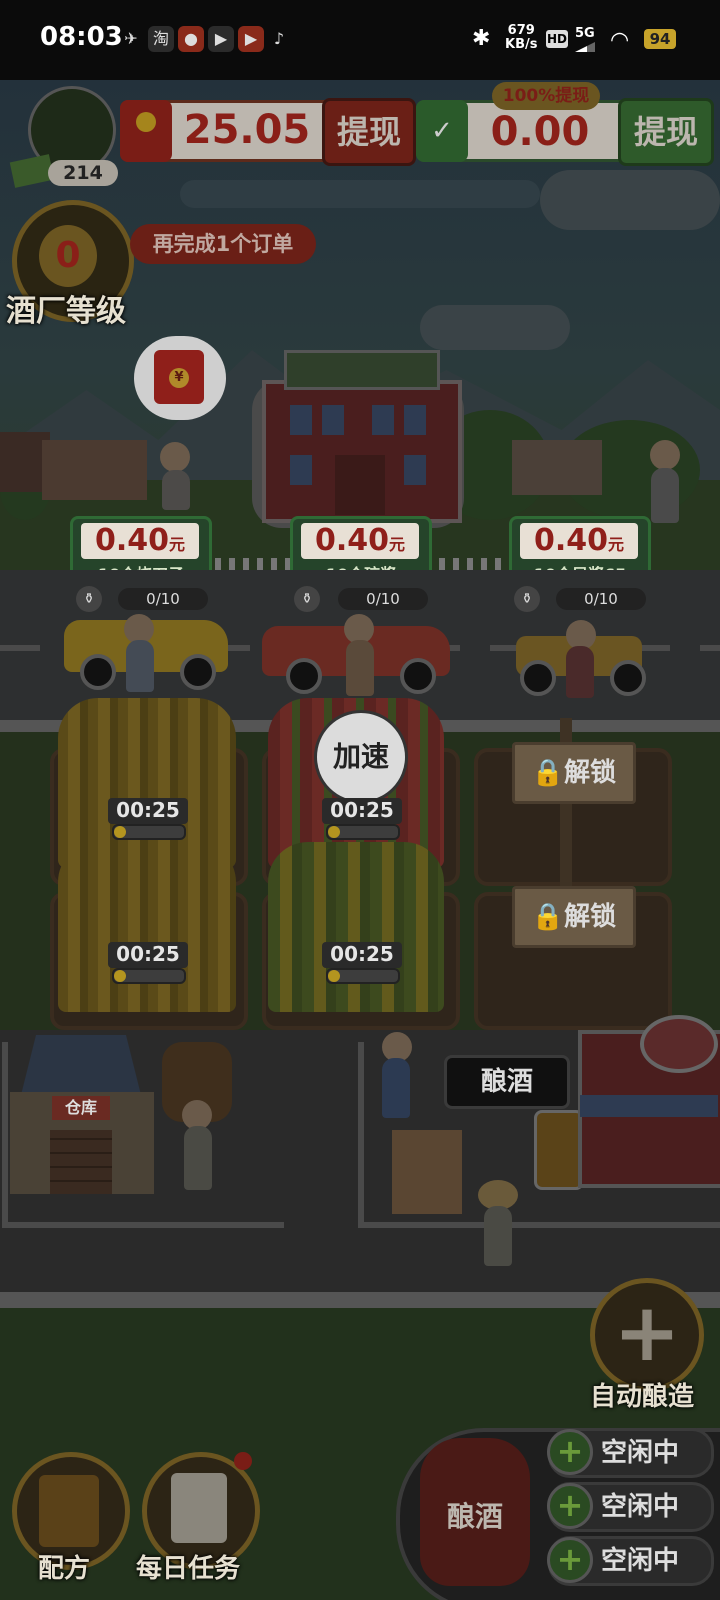 The width and height of the screenshot is (720, 1600). I want to click on app-icon: ●, so click(191, 39).